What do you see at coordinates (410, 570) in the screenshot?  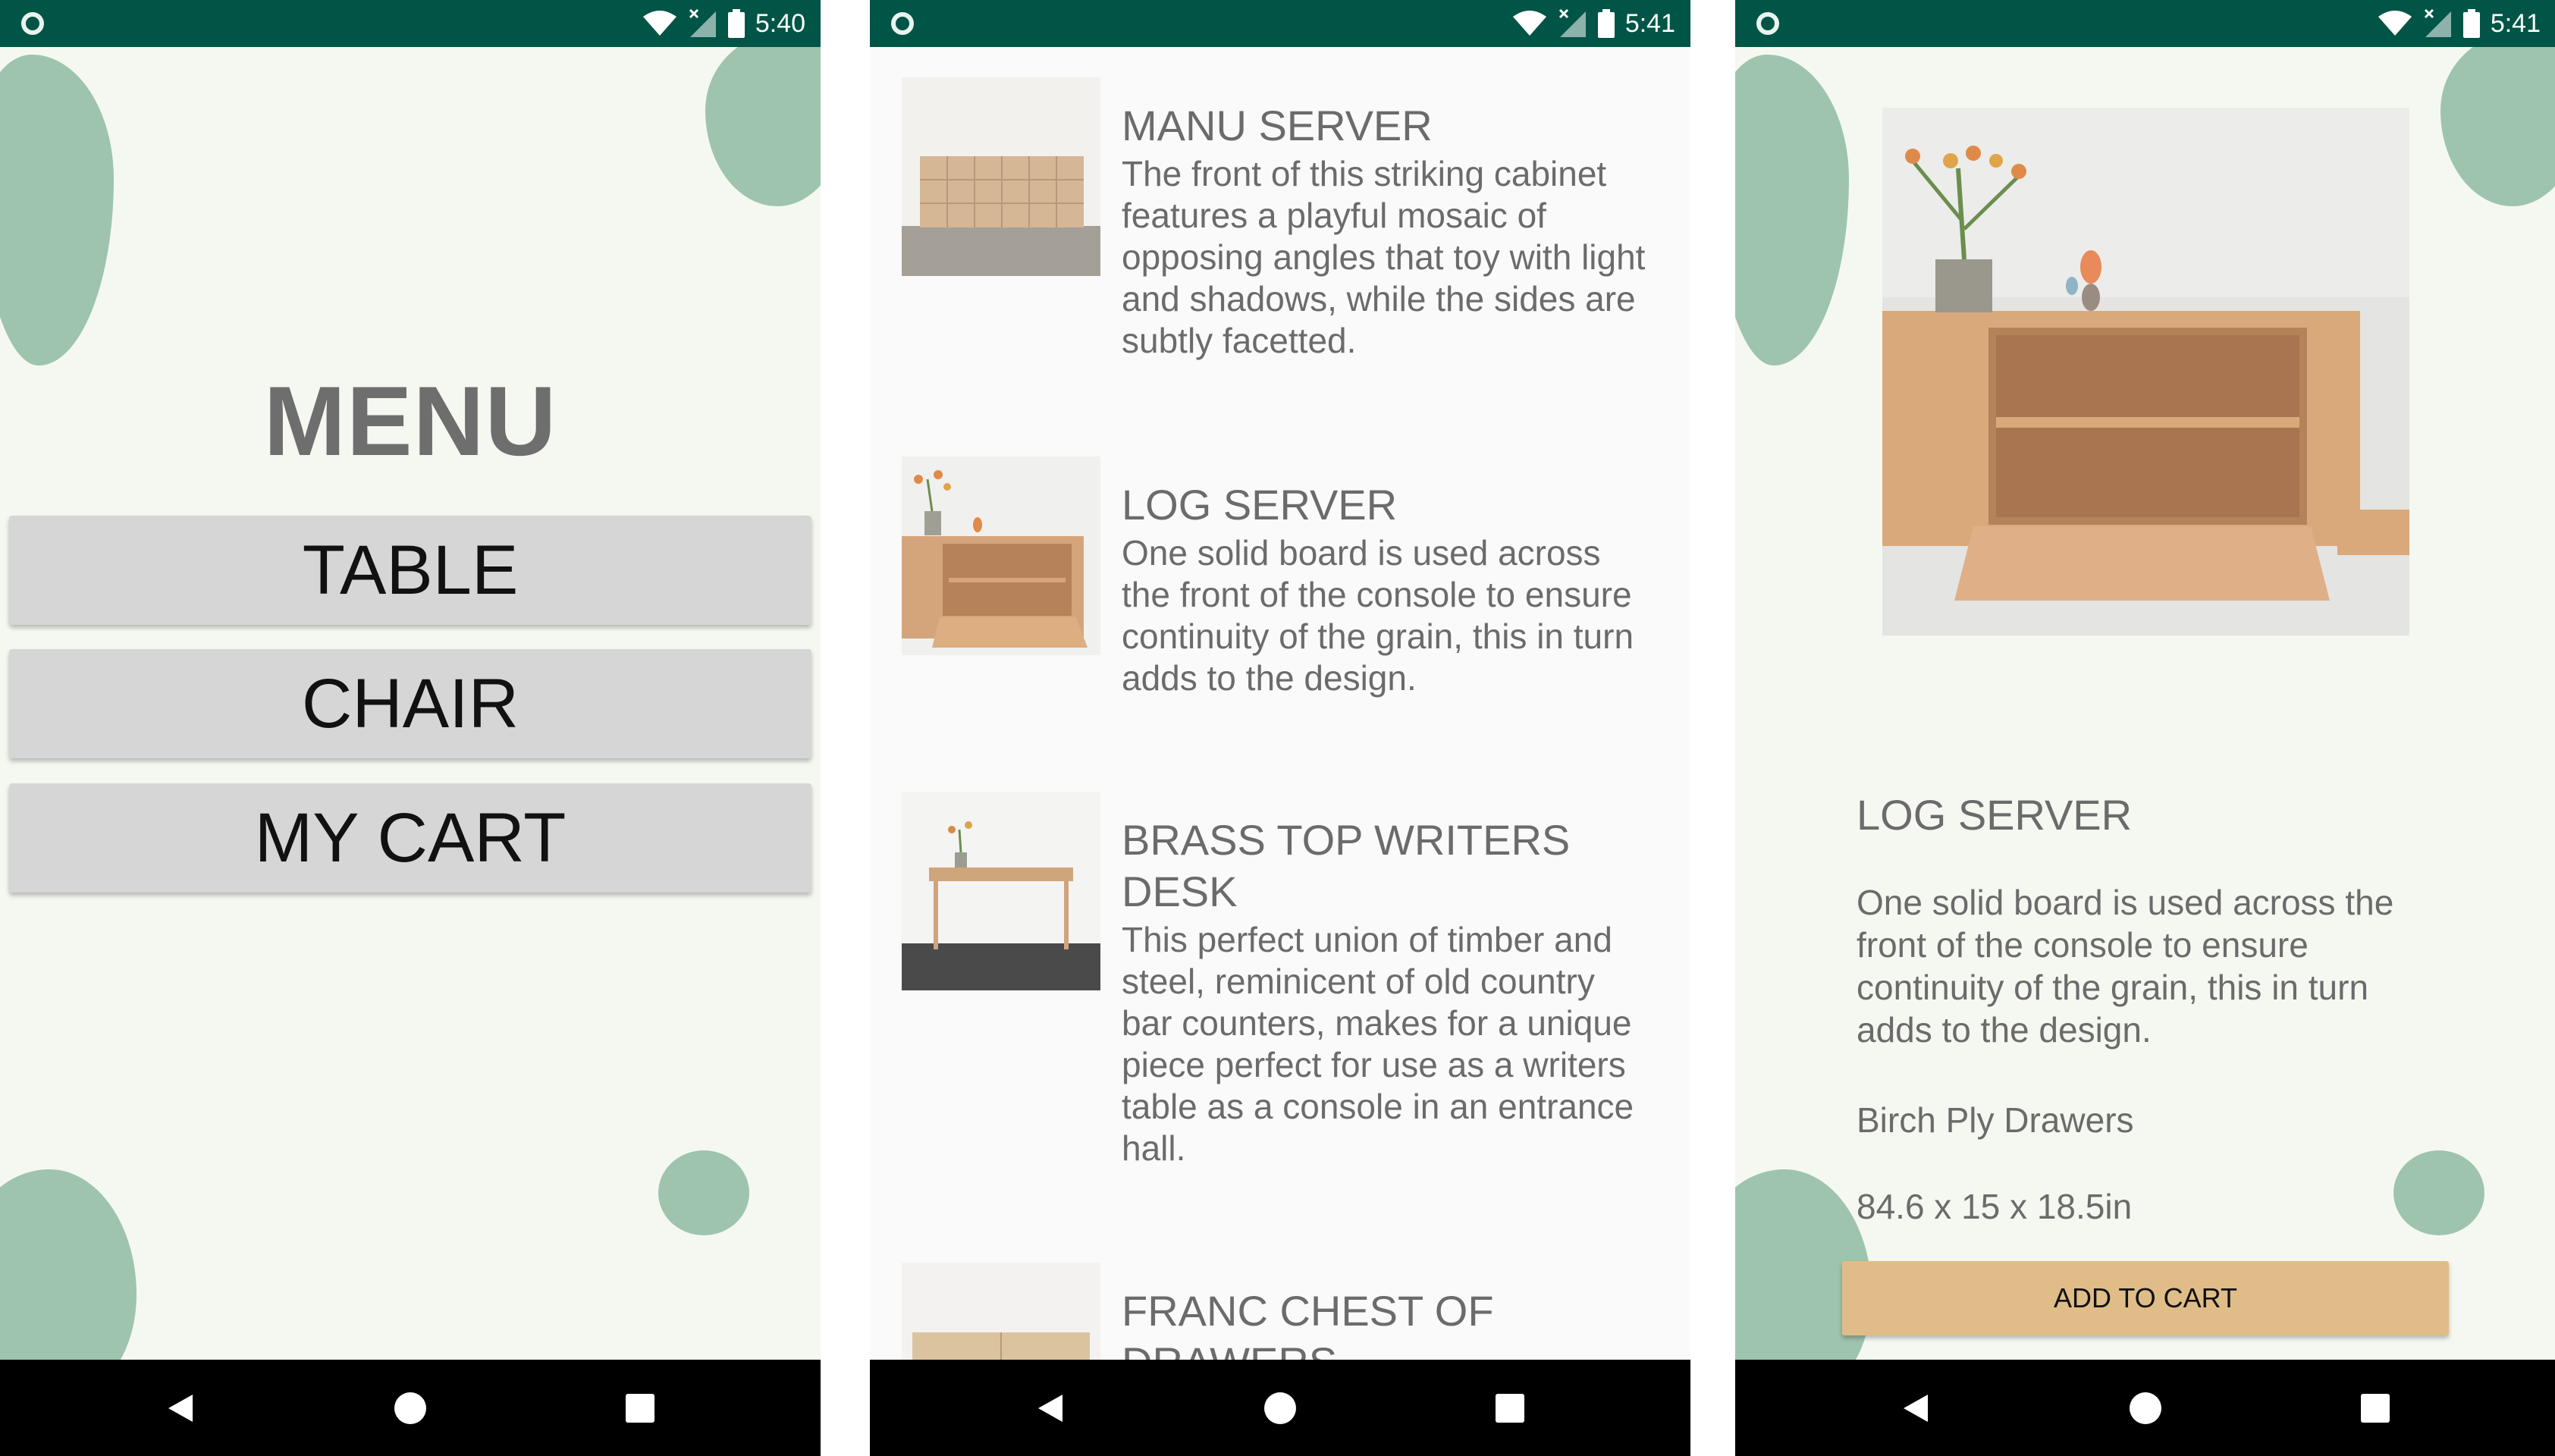 I see `table-button: TABLE` at bounding box center [410, 570].